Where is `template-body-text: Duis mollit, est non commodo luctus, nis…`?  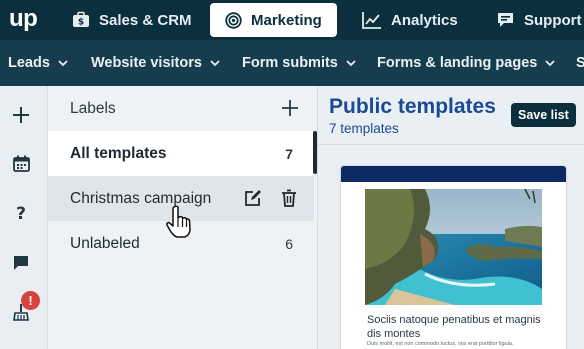
template-body-text: Duis mollit, est non commodo luctus, nis… is located at coordinates (440, 344).